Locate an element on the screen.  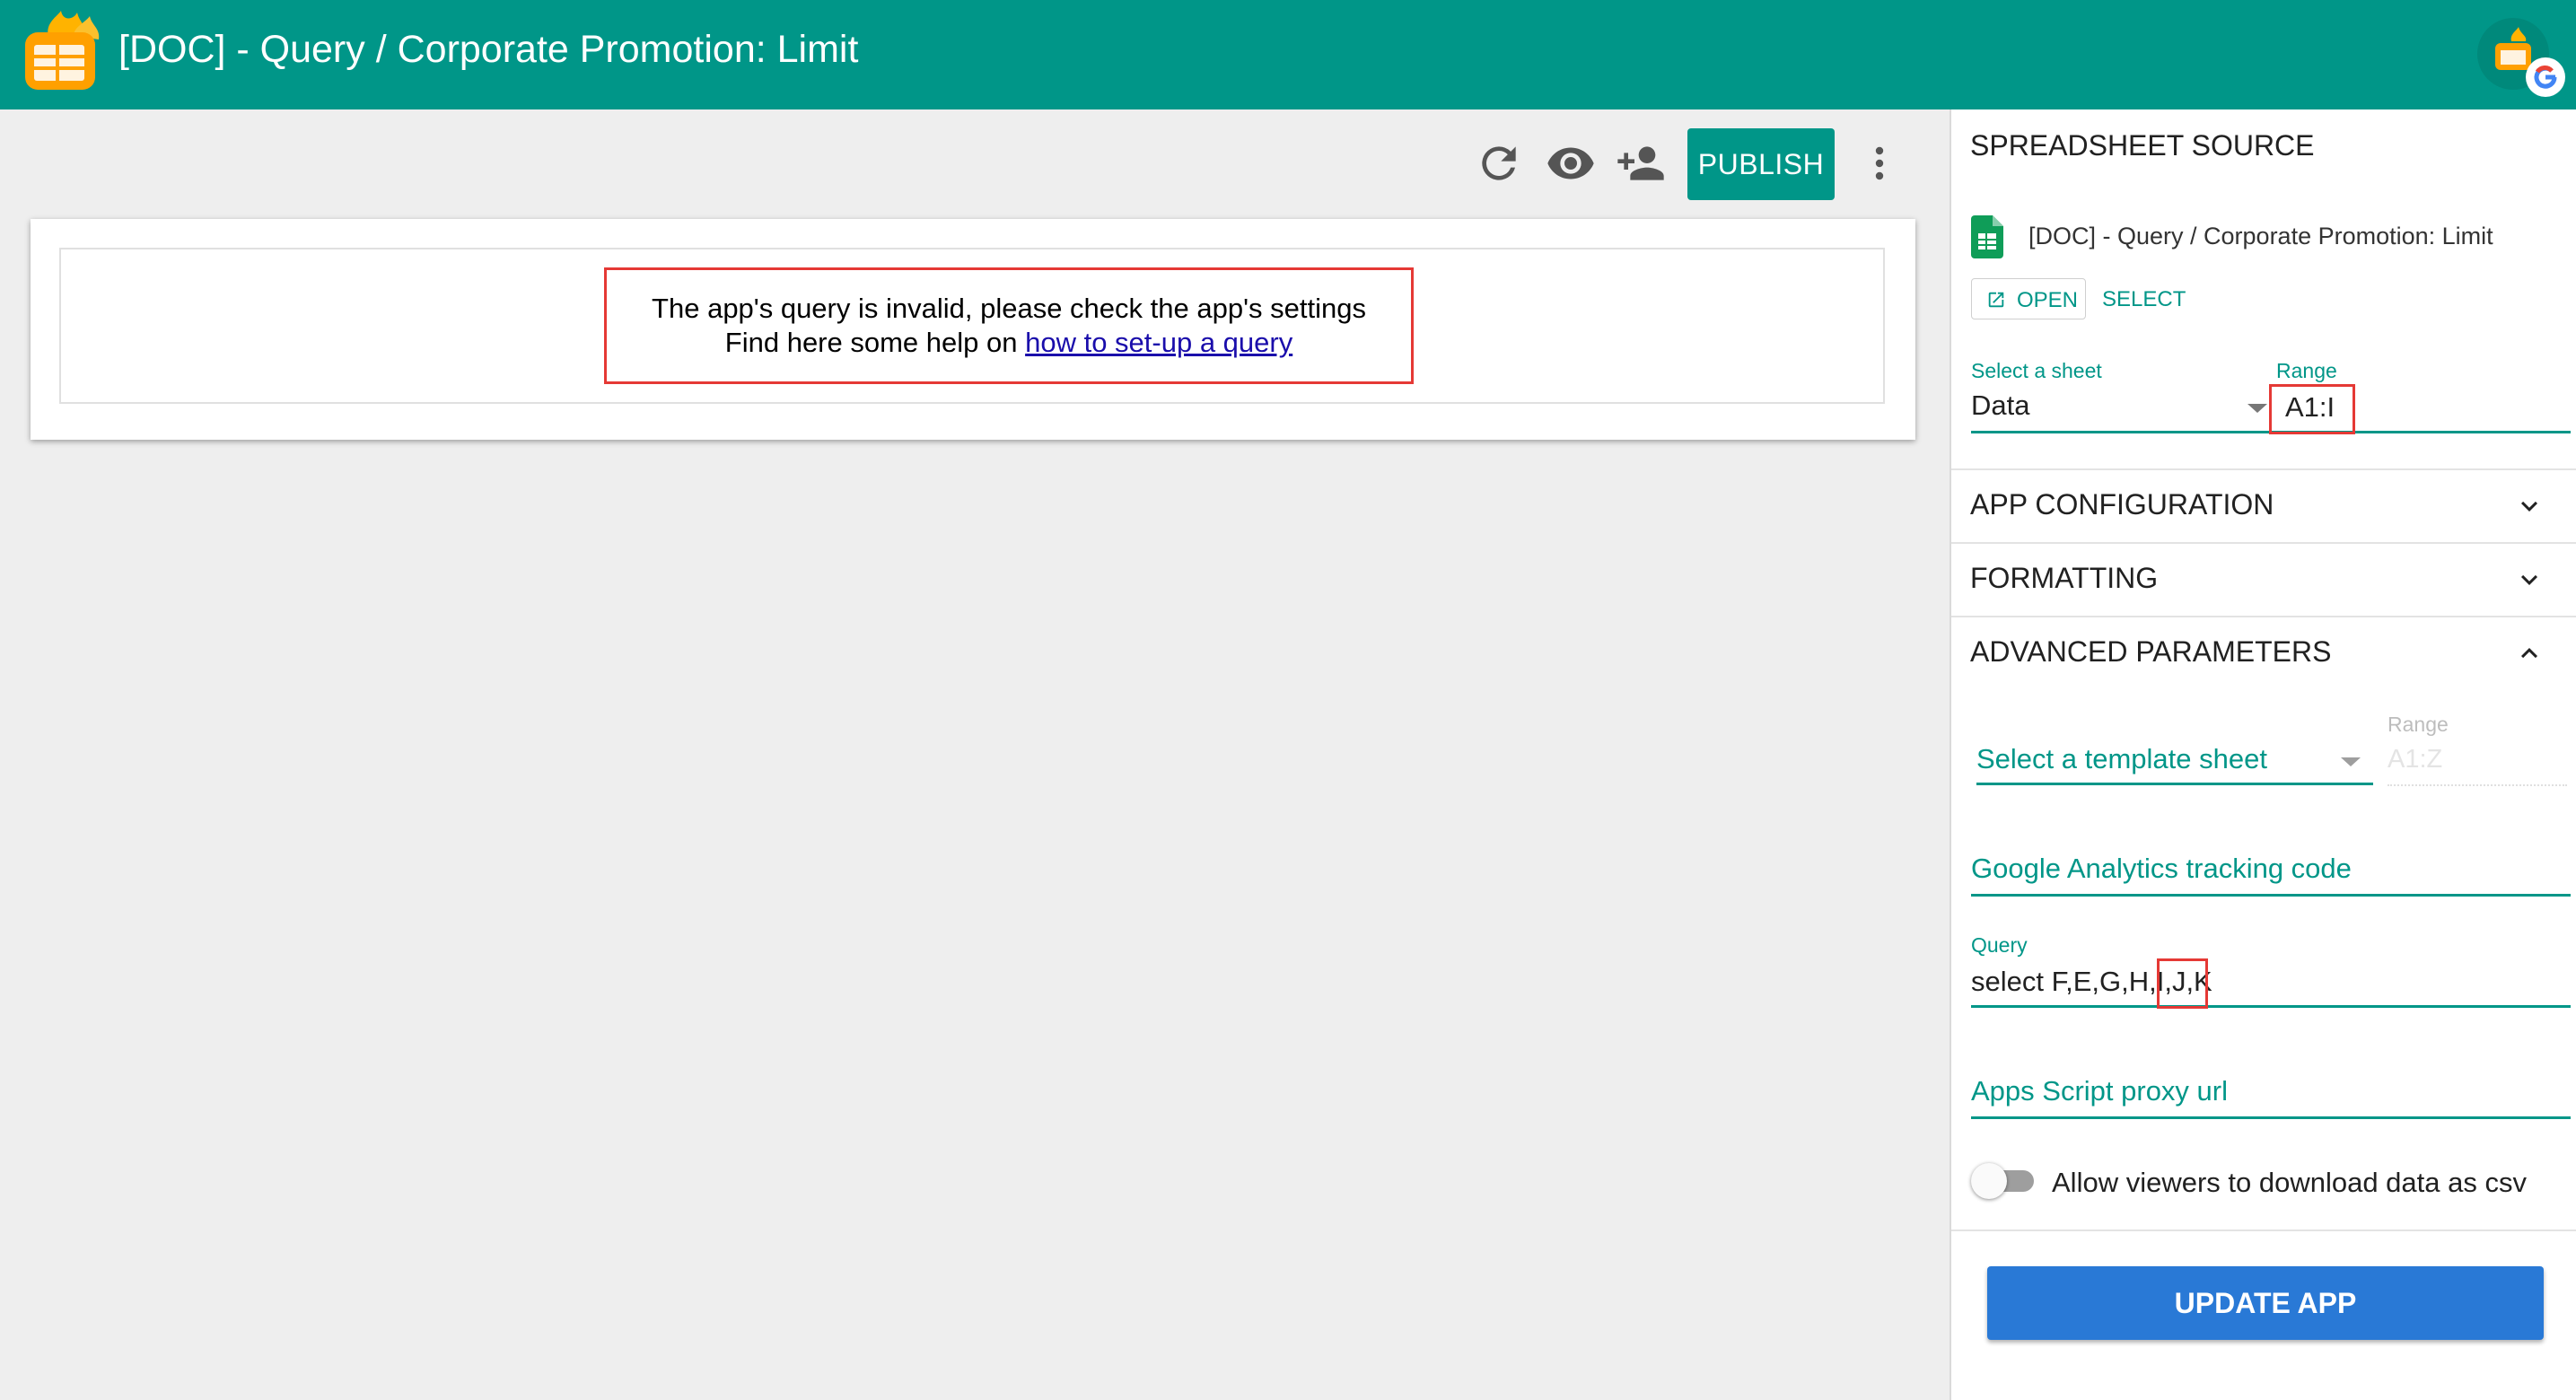
template-sheet-underline is located at coordinates (2174, 784).